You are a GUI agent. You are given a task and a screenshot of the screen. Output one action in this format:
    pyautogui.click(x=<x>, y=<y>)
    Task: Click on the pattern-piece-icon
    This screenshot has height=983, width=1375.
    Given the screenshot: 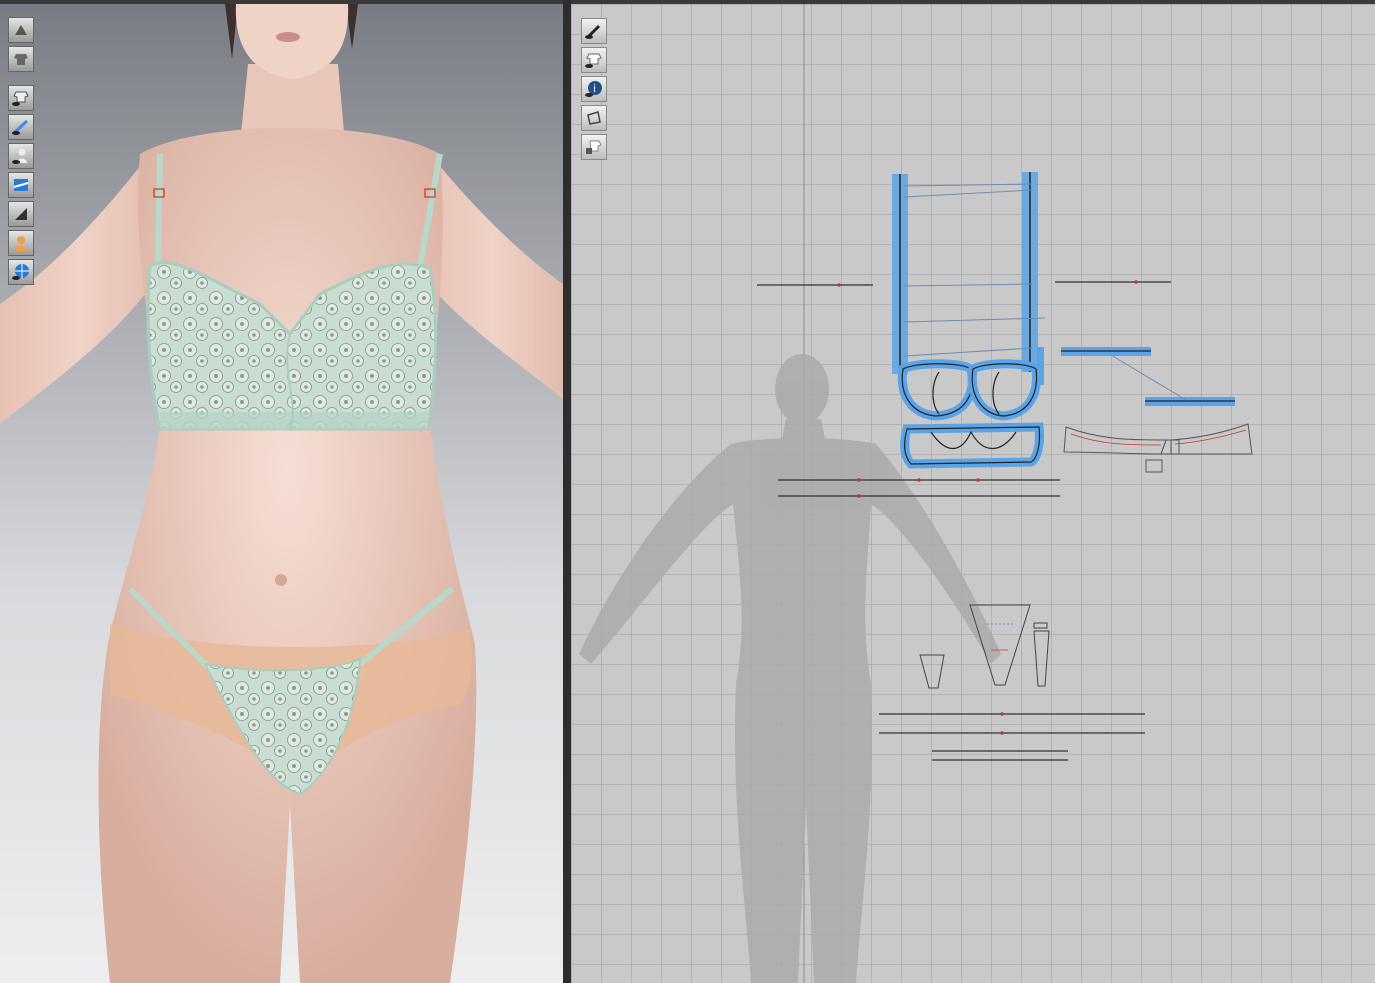 What is the action you would take?
    pyautogui.click(x=594, y=118)
    